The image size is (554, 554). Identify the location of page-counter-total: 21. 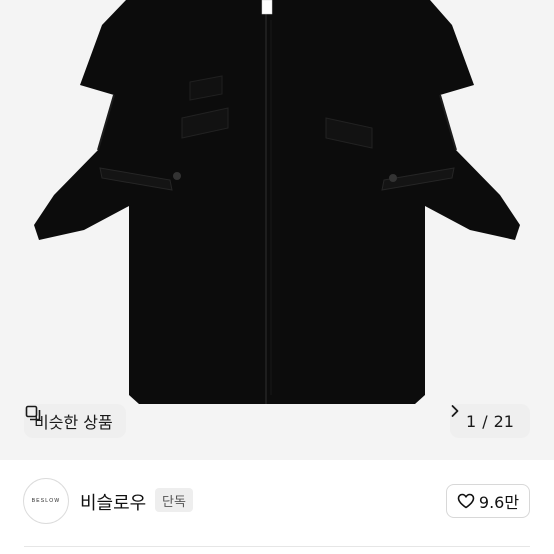
(503, 421).